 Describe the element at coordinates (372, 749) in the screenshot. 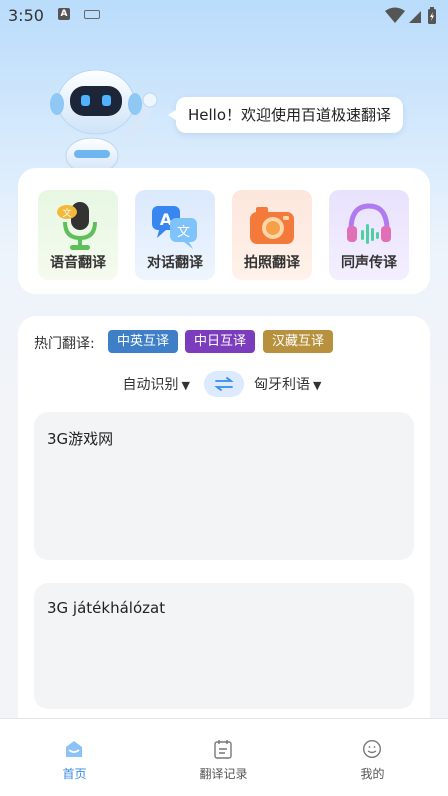

I see `profile-icon` at that location.